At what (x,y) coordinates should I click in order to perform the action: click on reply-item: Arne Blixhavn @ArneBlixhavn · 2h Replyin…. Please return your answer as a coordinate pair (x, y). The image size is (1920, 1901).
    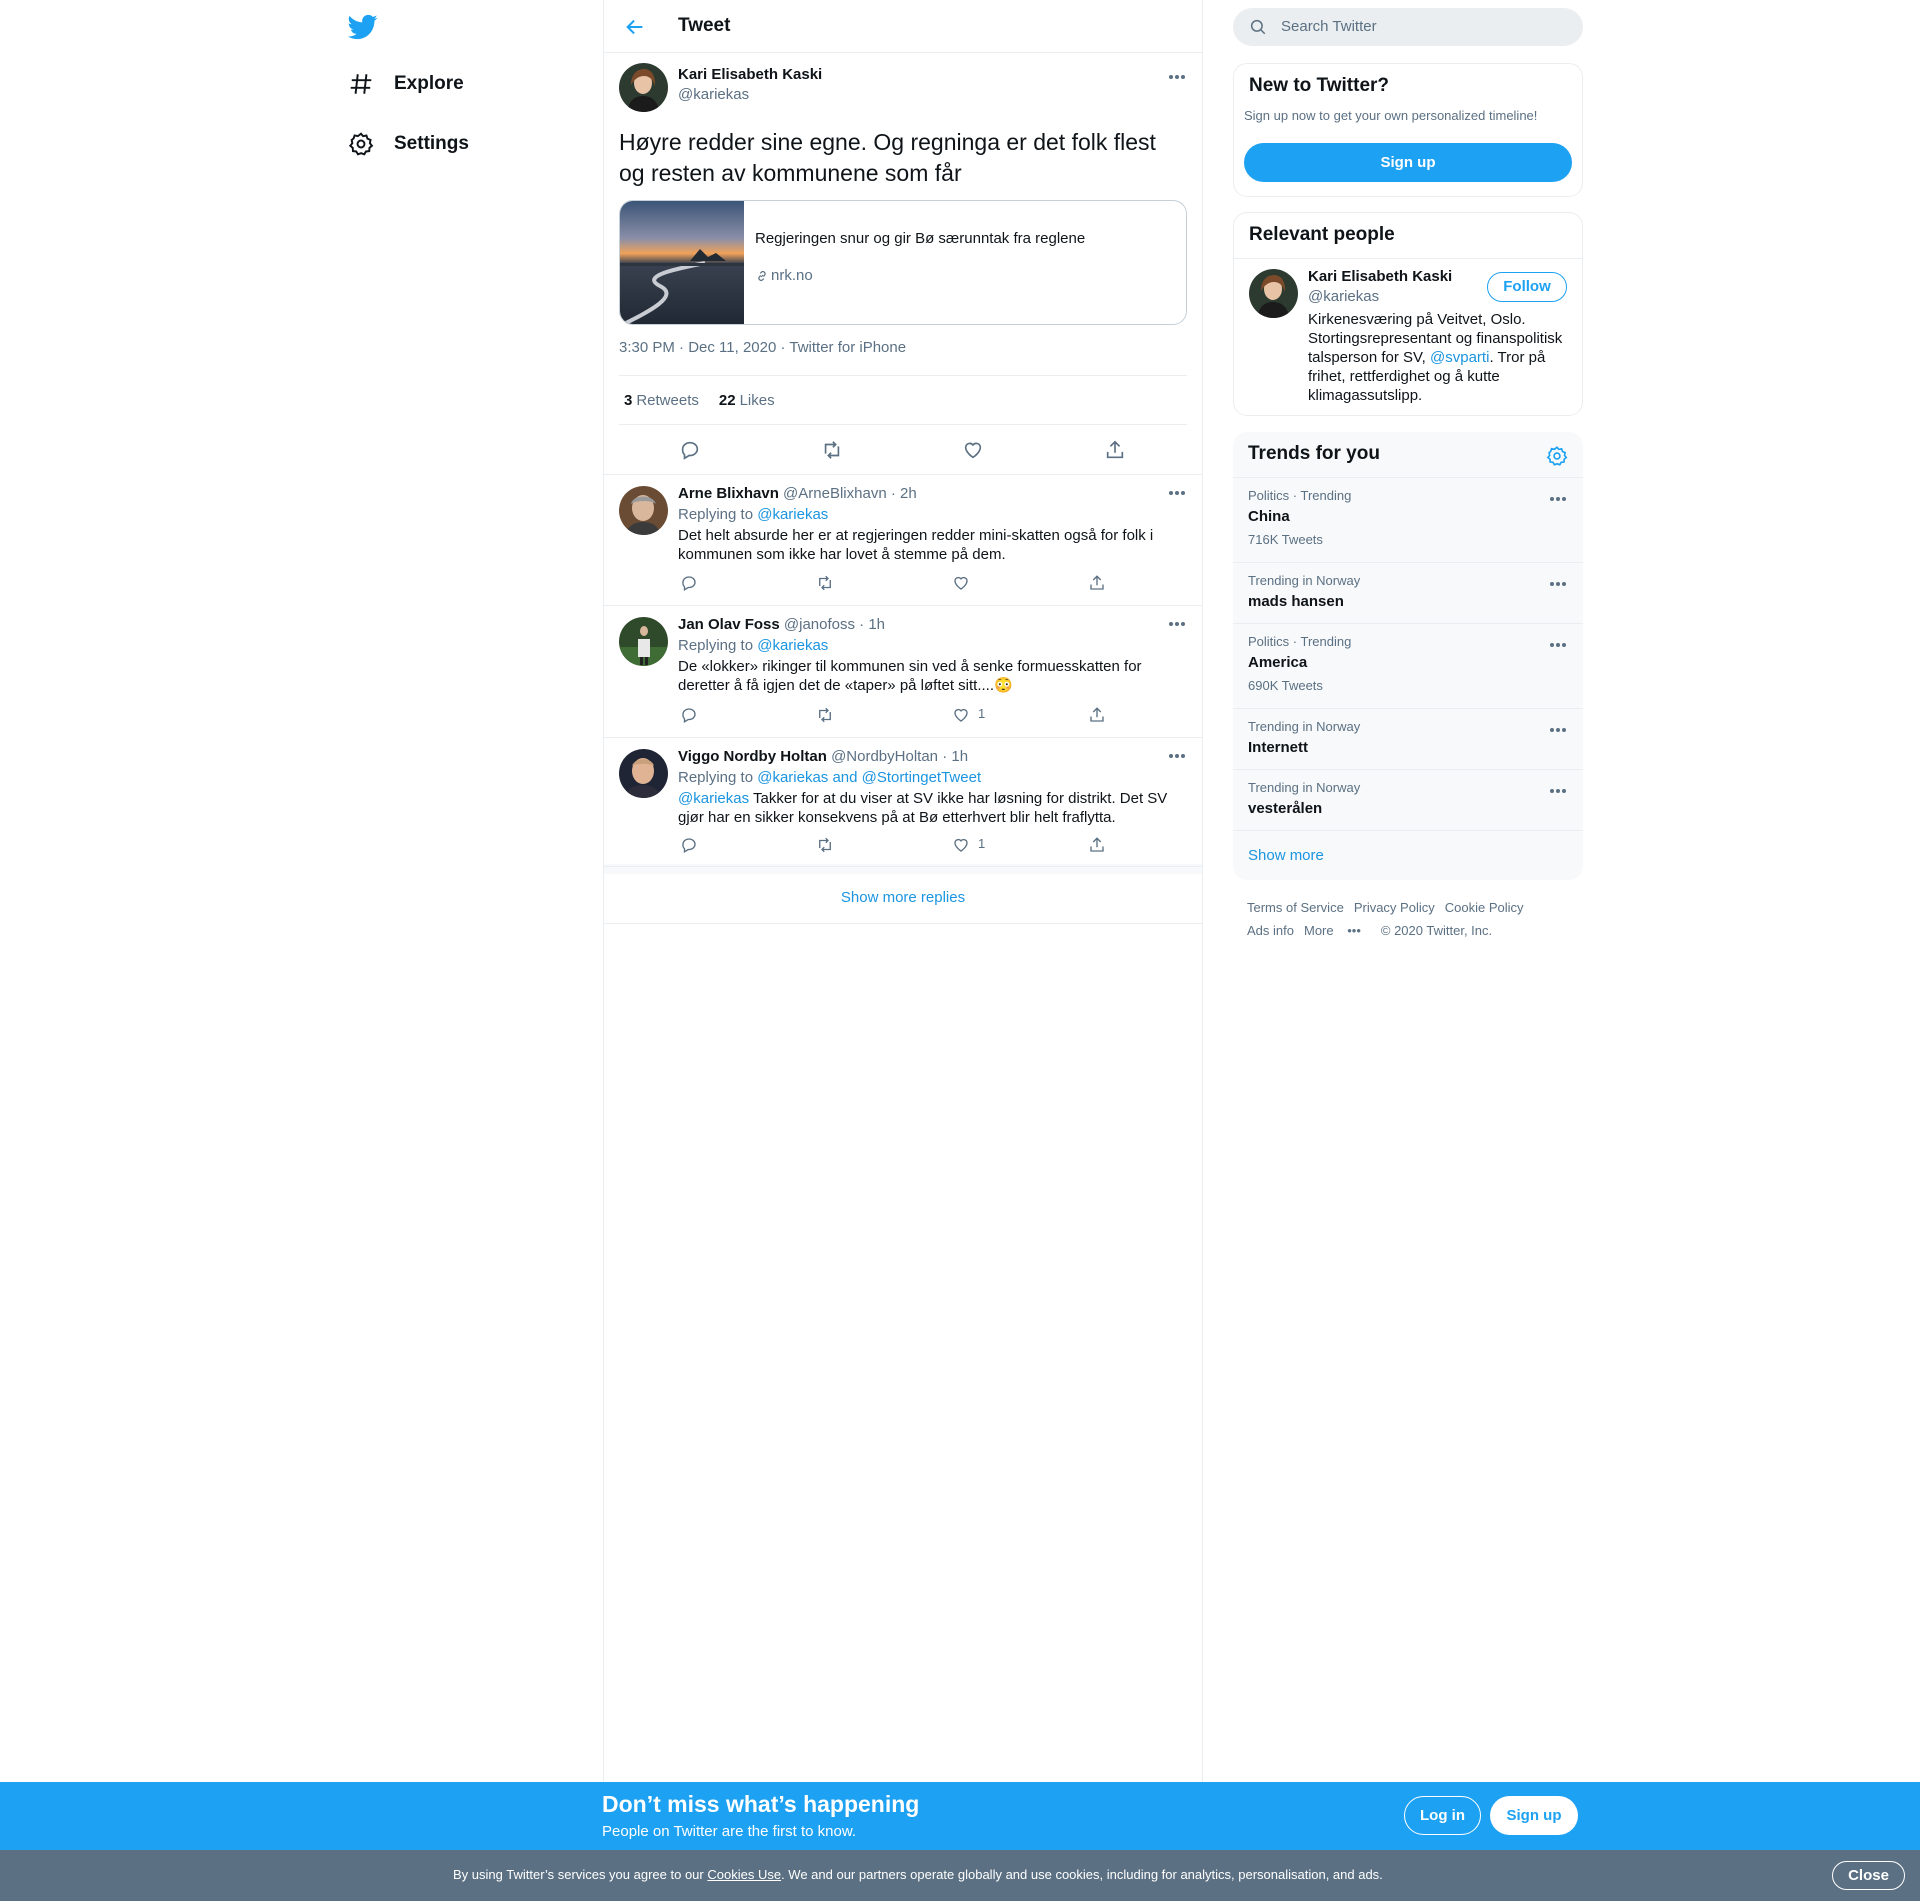
    Looking at the image, I should click on (903, 540).